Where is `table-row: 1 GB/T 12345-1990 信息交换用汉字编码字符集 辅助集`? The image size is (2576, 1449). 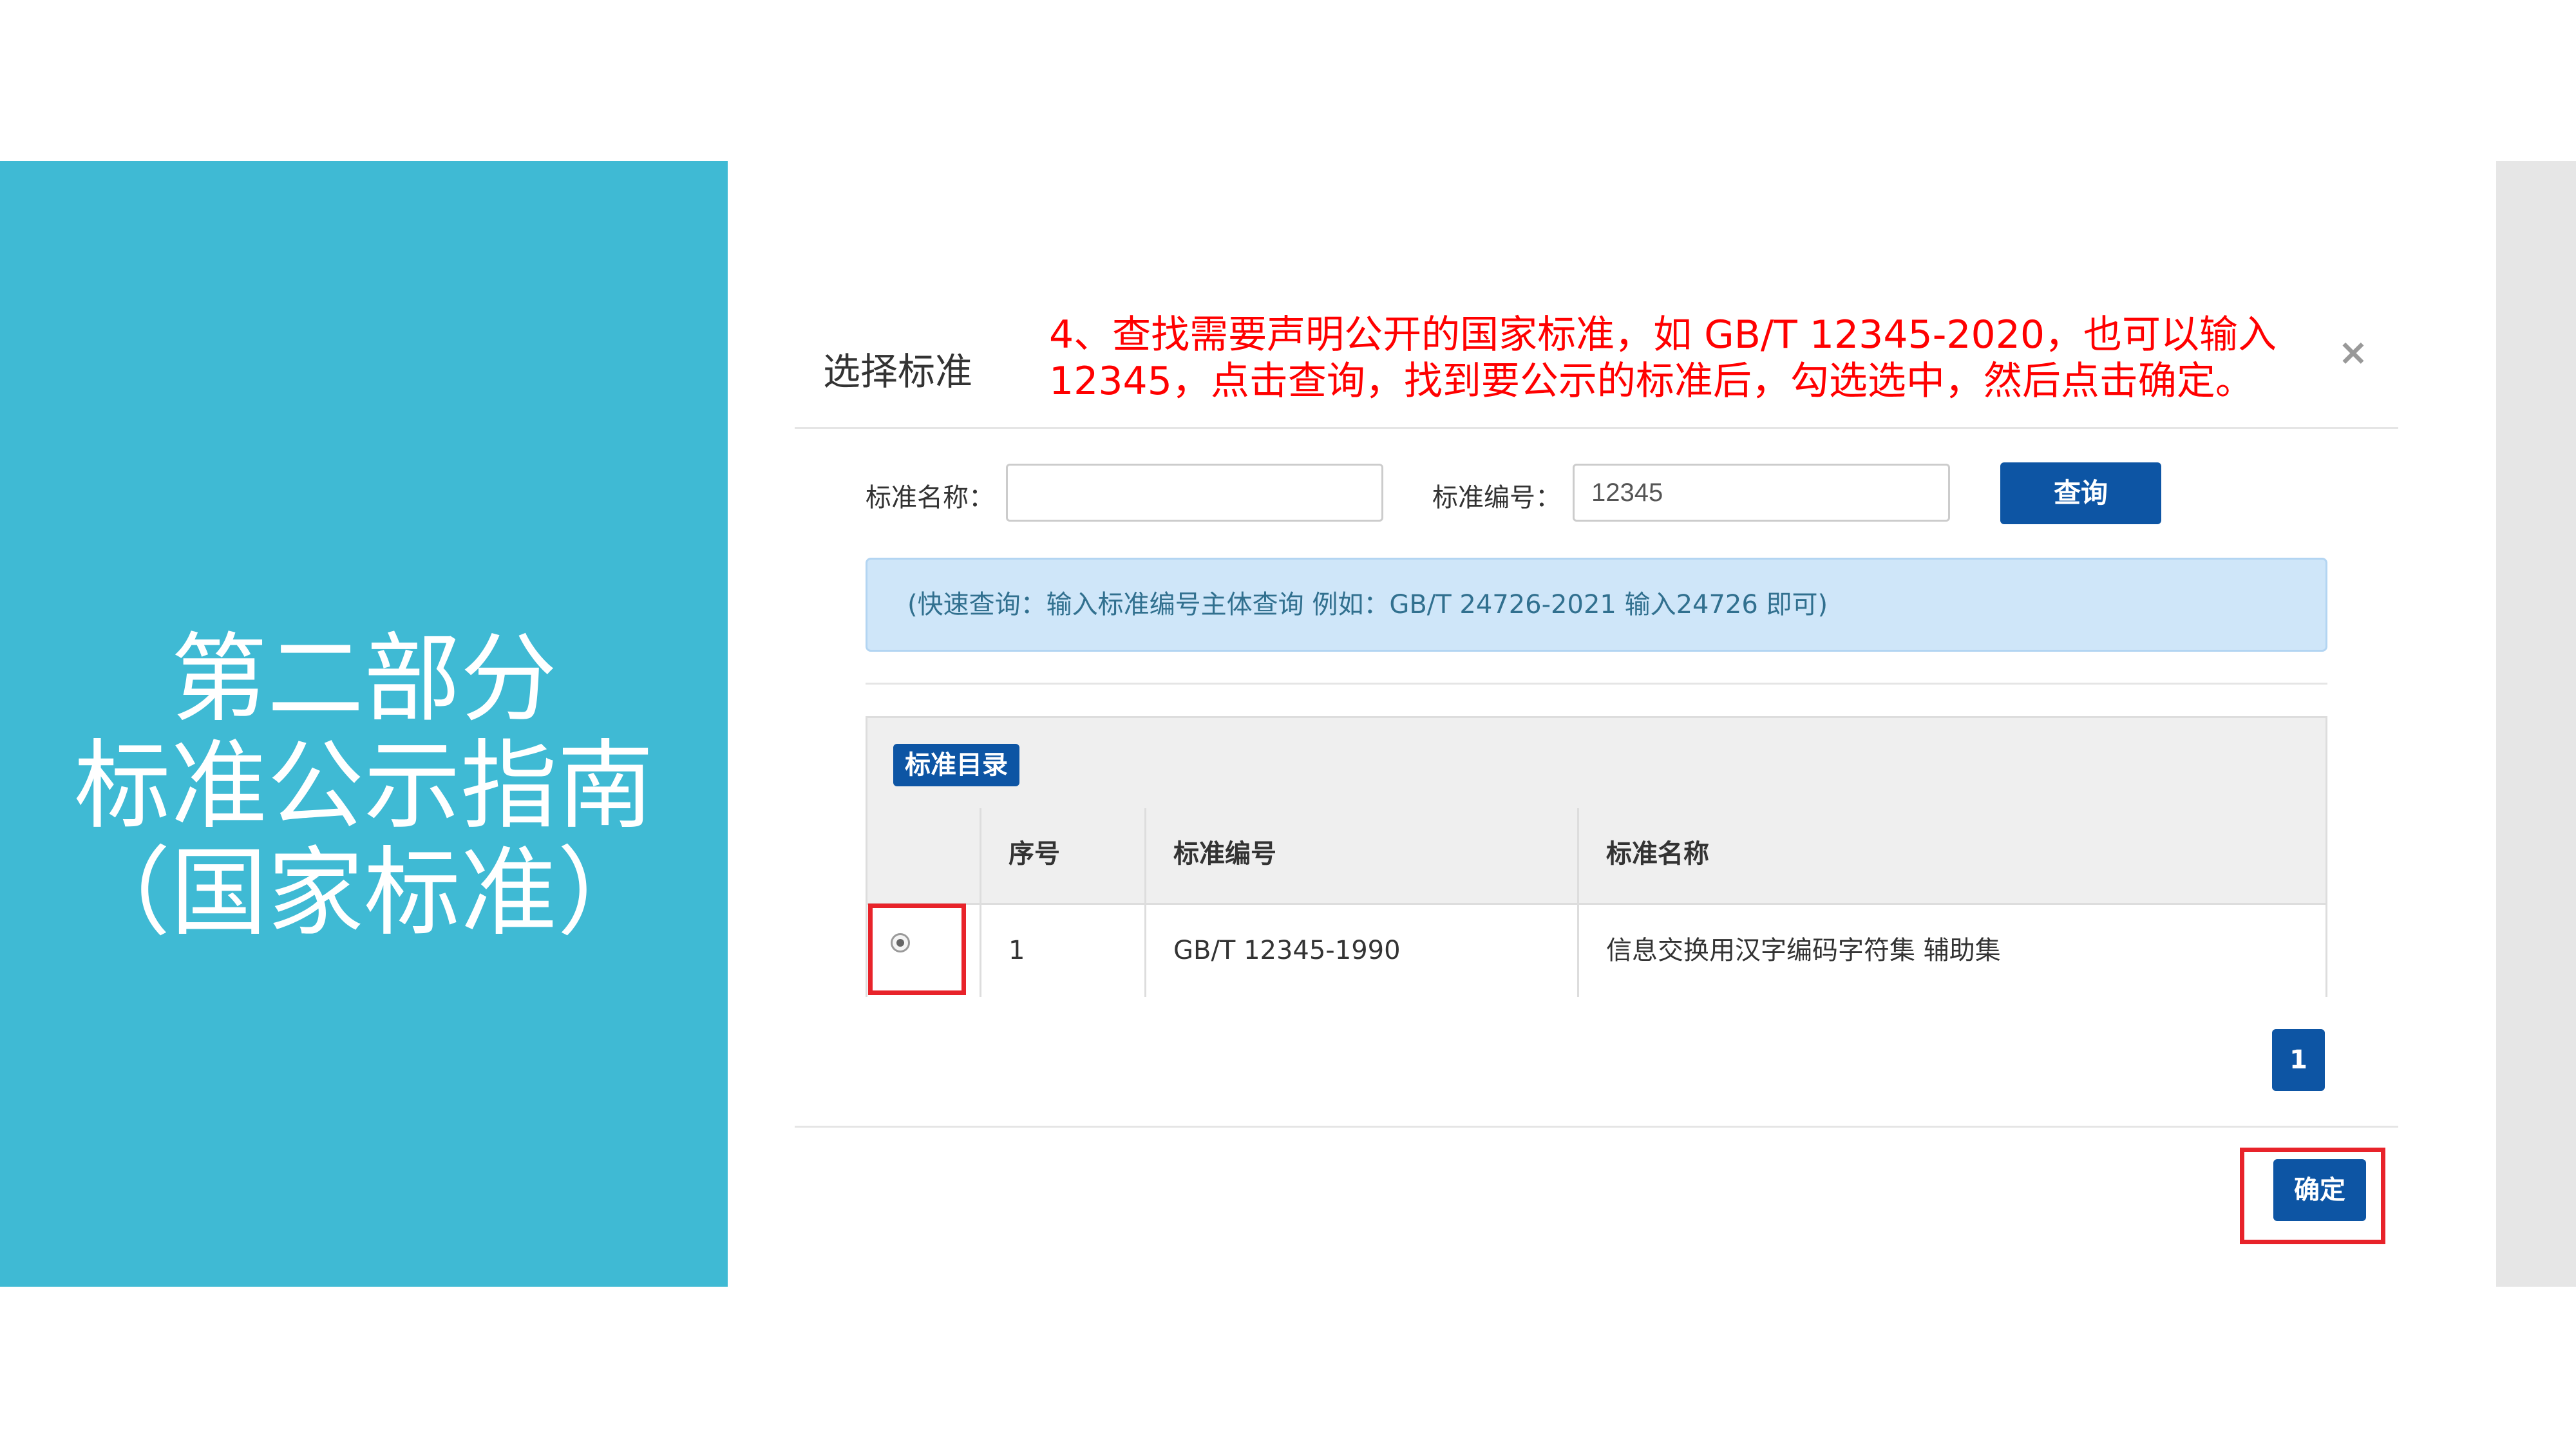 table-row: 1 GB/T 12345-1990 信息交换用汉字编码字符集 辅助集 is located at coordinates (1596, 950).